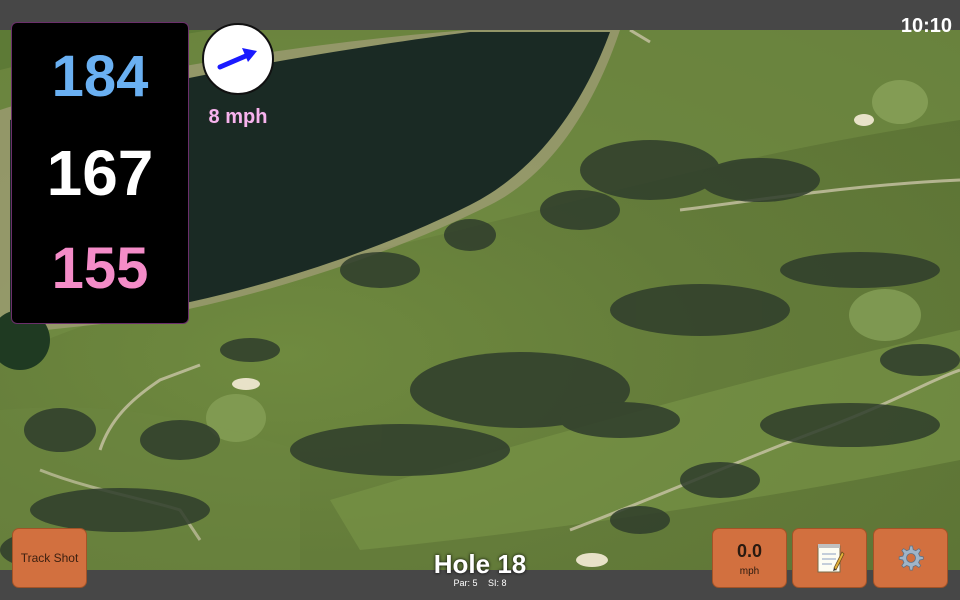 The height and width of the screenshot is (600, 960). Describe the element at coordinates (480, 583) in the screenshot. I see `hole-info: Par: 5 SI: 8` at that location.